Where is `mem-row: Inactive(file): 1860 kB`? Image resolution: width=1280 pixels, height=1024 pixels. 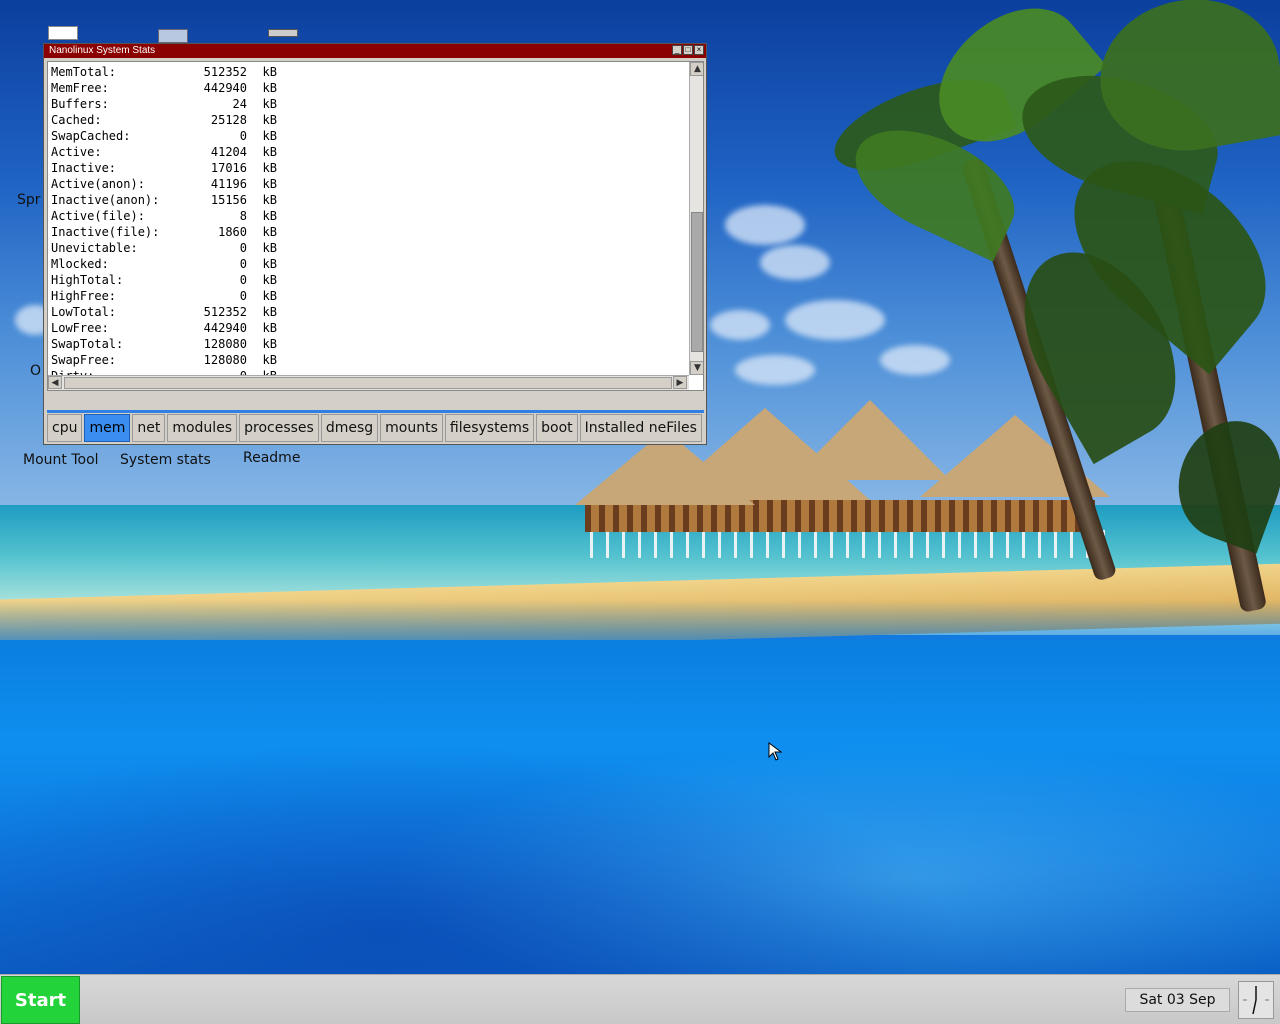 mem-row: Inactive(file): 1860 kB is located at coordinates (164, 232).